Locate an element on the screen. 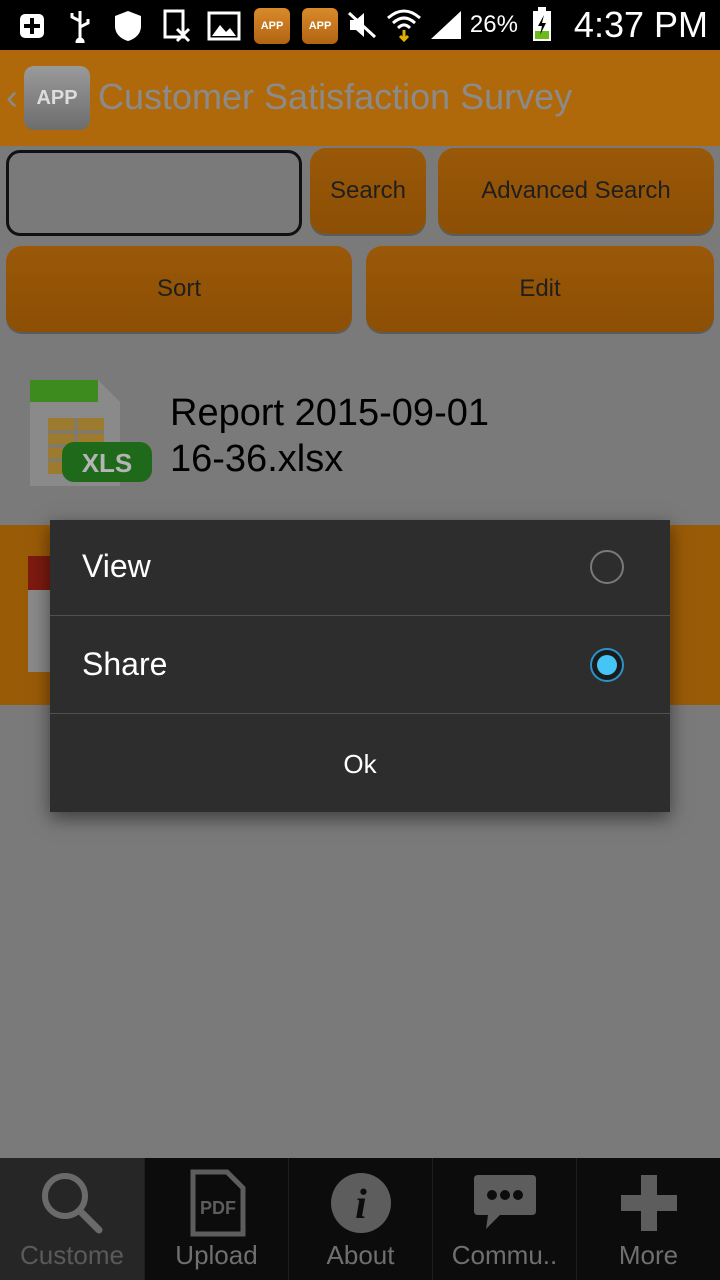  tab-about: i About is located at coordinates (360, 1219).